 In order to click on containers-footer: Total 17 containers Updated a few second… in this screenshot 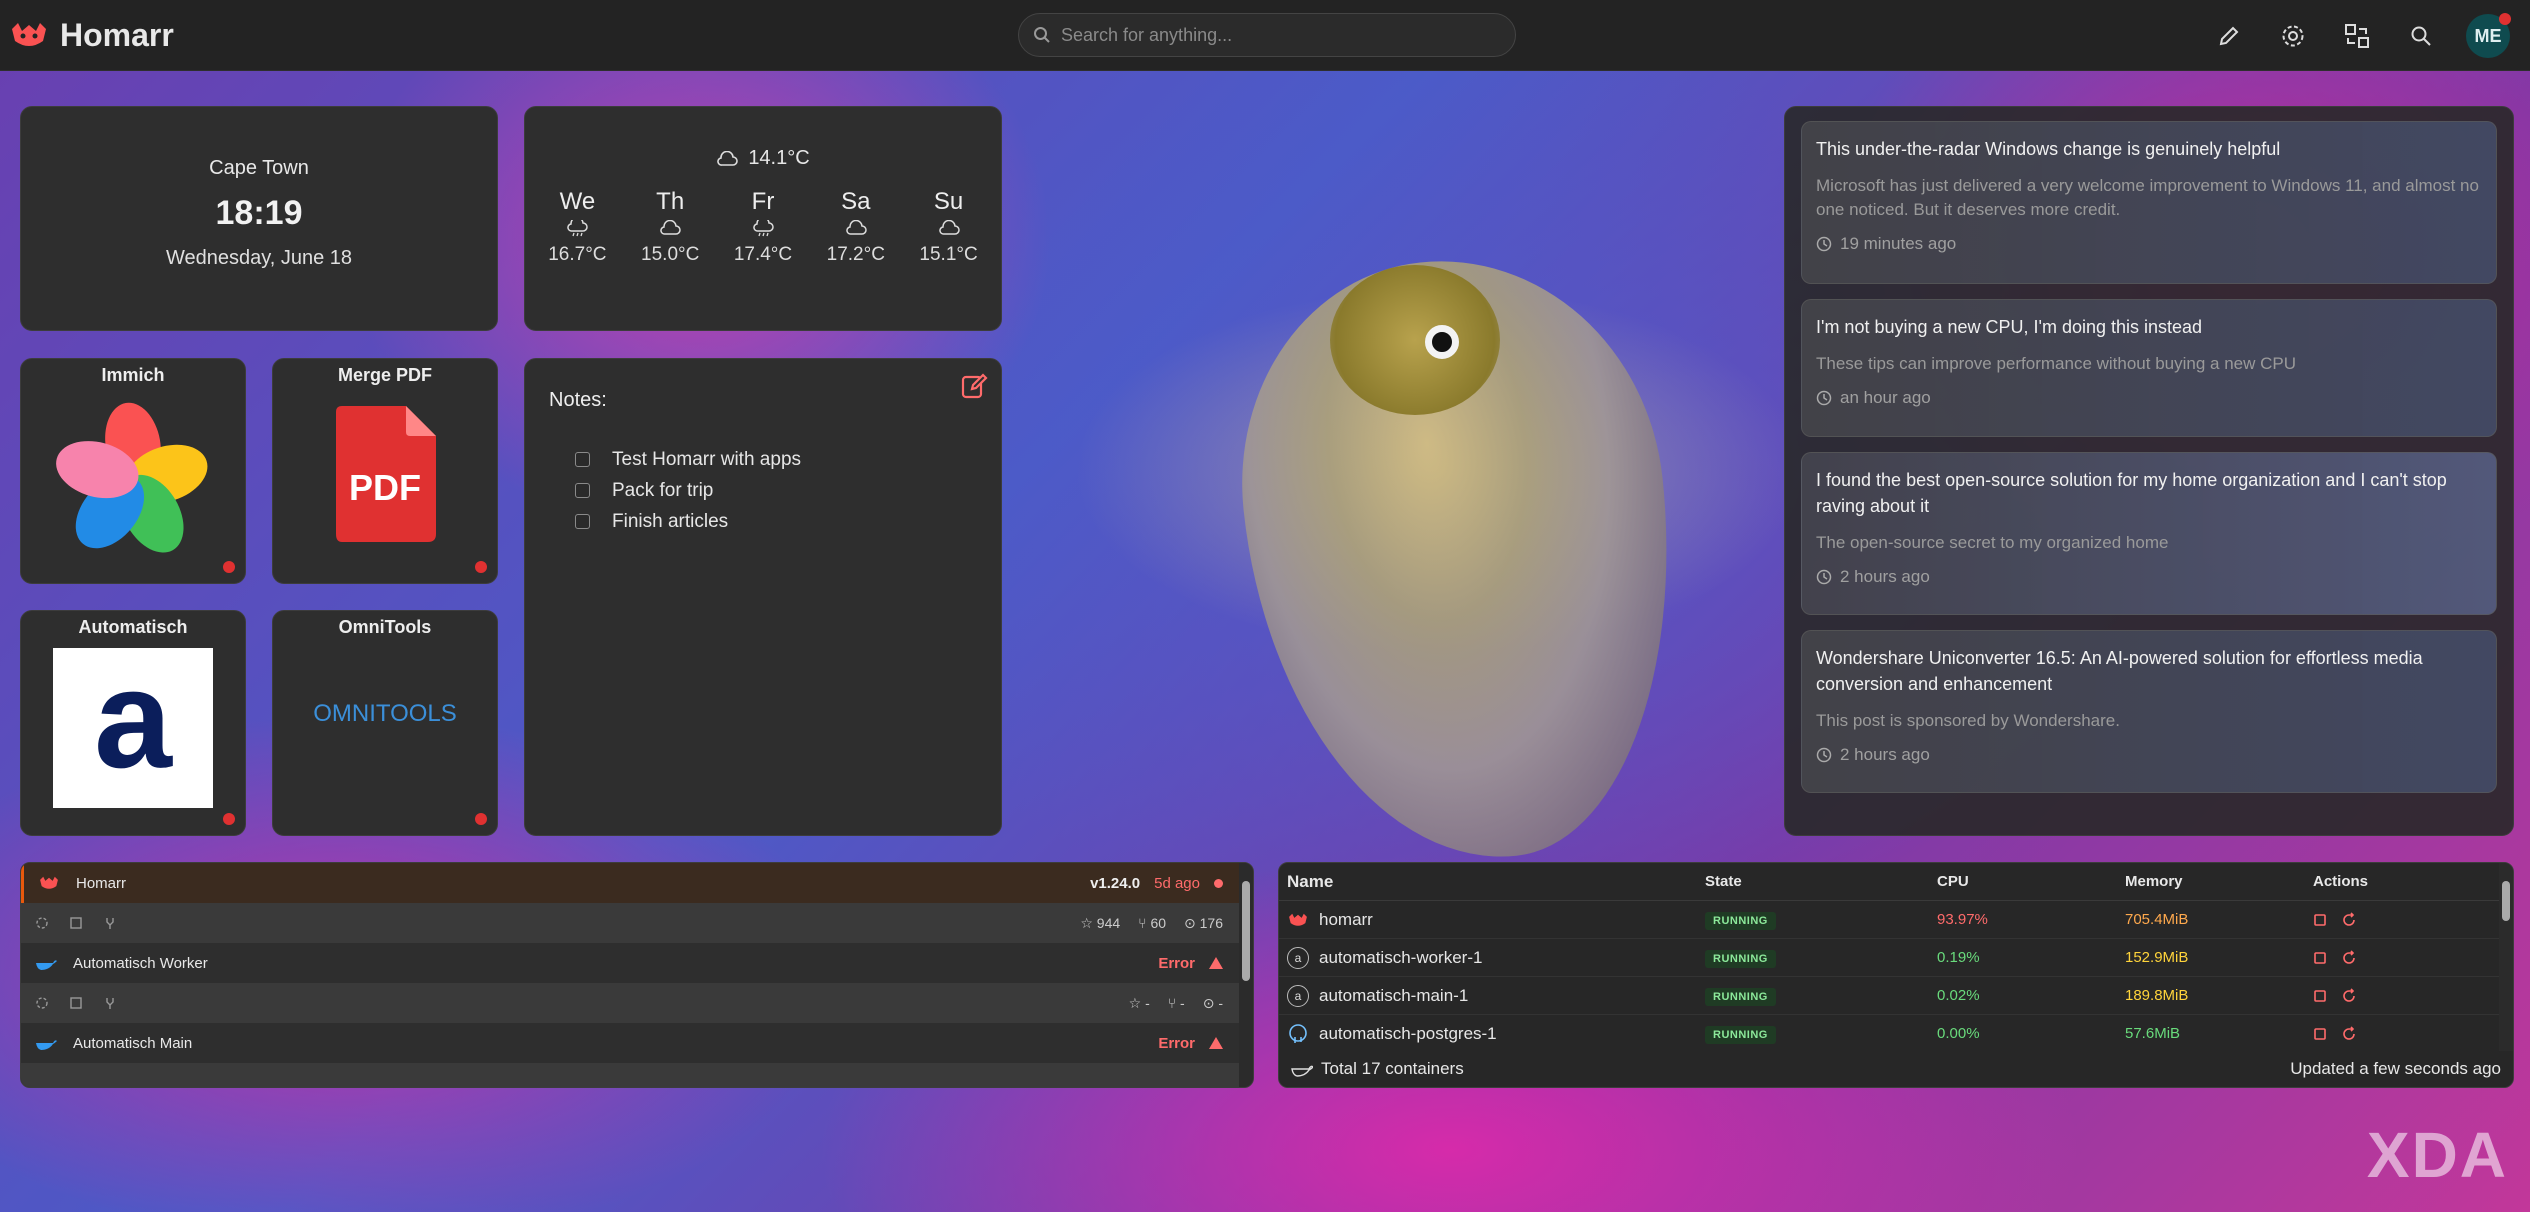, I will do `click(1896, 1069)`.